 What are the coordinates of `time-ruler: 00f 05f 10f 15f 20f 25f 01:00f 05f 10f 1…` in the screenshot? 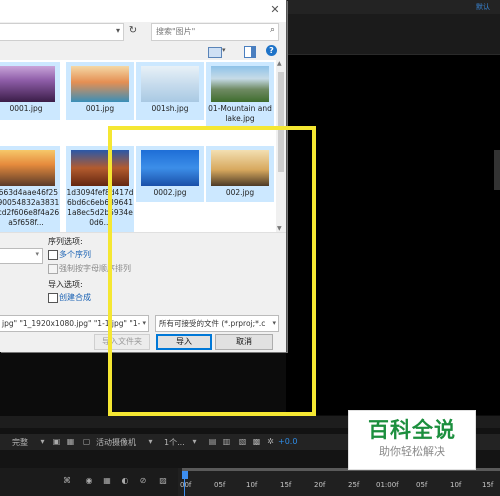 It's located at (339, 482).